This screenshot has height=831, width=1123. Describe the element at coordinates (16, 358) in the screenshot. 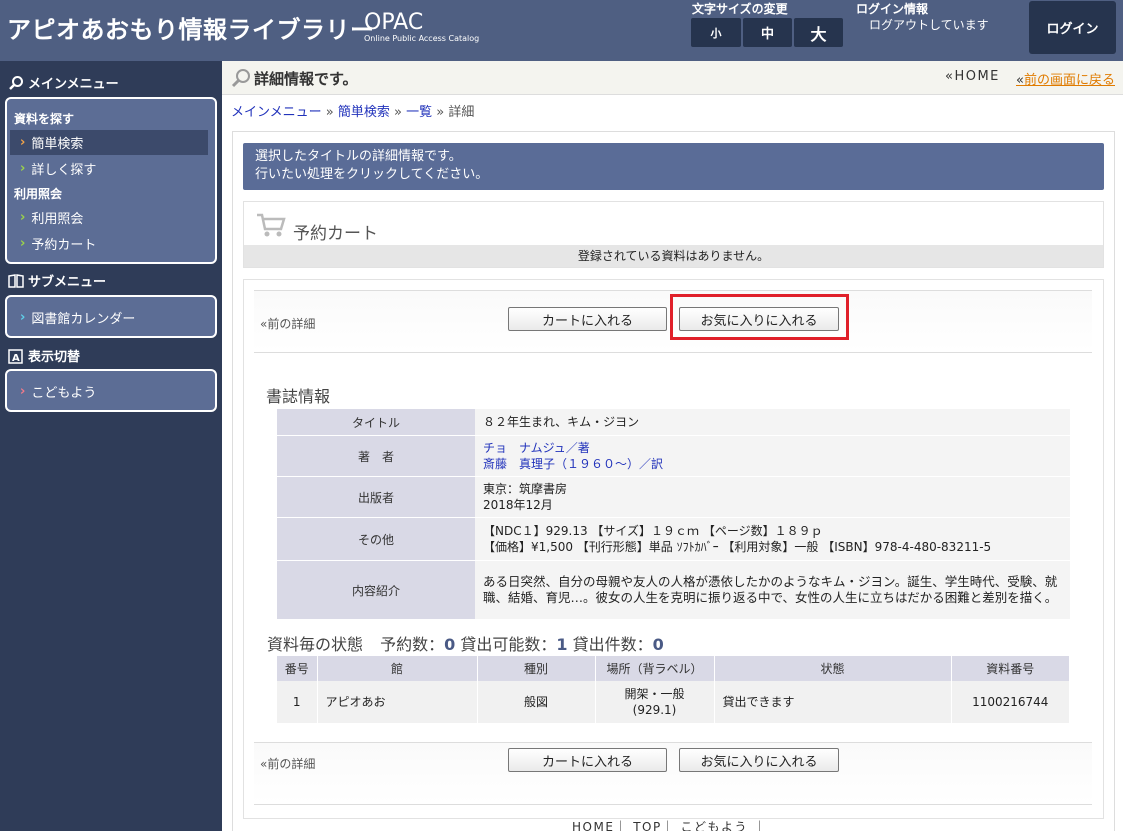

I see `svg-text: A` at that location.